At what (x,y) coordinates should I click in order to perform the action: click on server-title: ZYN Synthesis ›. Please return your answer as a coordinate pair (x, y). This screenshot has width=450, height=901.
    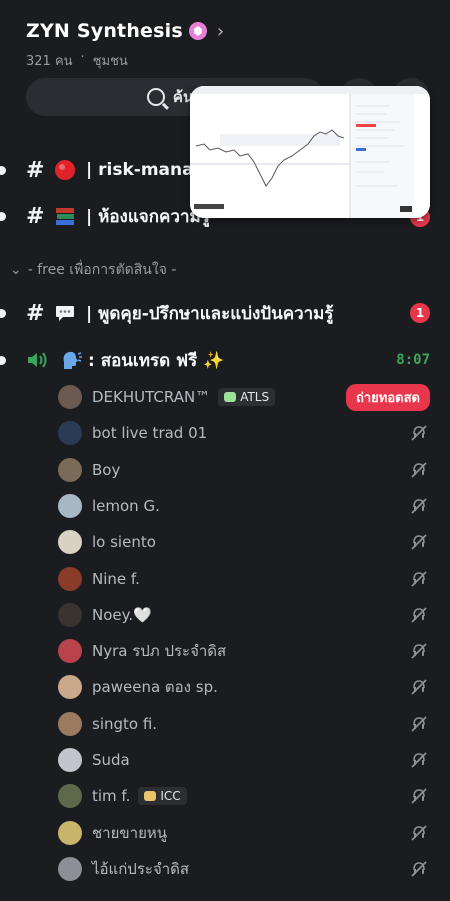
    Looking at the image, I should click on (125, 31).